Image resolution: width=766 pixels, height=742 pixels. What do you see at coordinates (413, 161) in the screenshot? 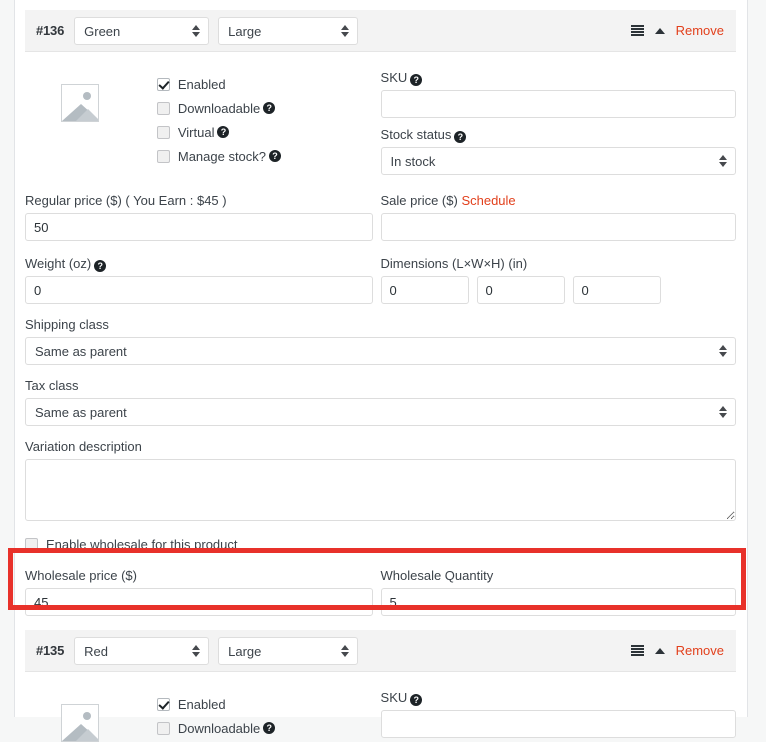
I see `stock-status-value: In stock` at bounding box center [413, 161].